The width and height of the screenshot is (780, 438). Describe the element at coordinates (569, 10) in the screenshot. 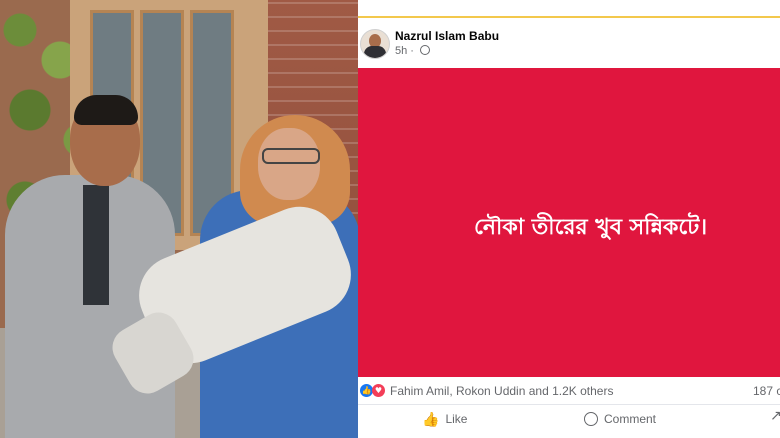

I see `top-strip` at that location.